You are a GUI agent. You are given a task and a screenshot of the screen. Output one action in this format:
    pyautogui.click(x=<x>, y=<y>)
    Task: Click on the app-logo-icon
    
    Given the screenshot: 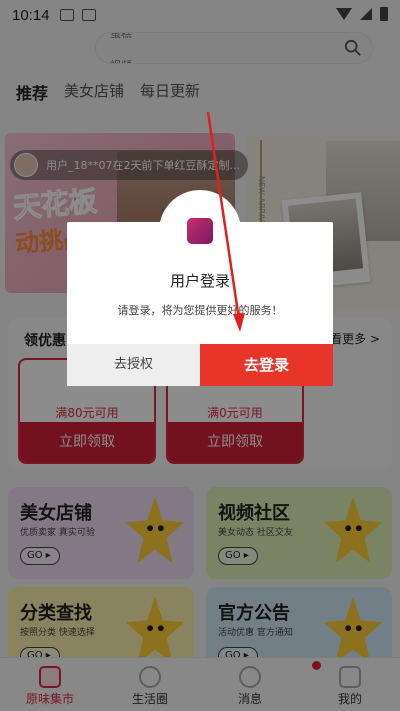 What is the action you would take?
    pyautogui.click(x=200, y=231)
    